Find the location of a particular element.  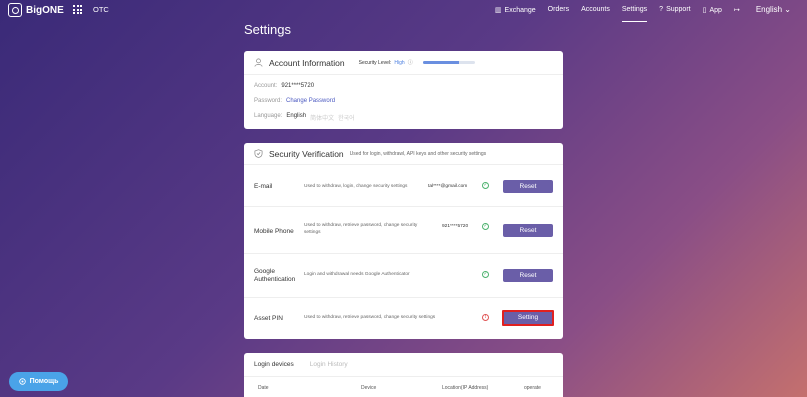

google-auth-reset-button: Reset is located at coordinates (528, 275).